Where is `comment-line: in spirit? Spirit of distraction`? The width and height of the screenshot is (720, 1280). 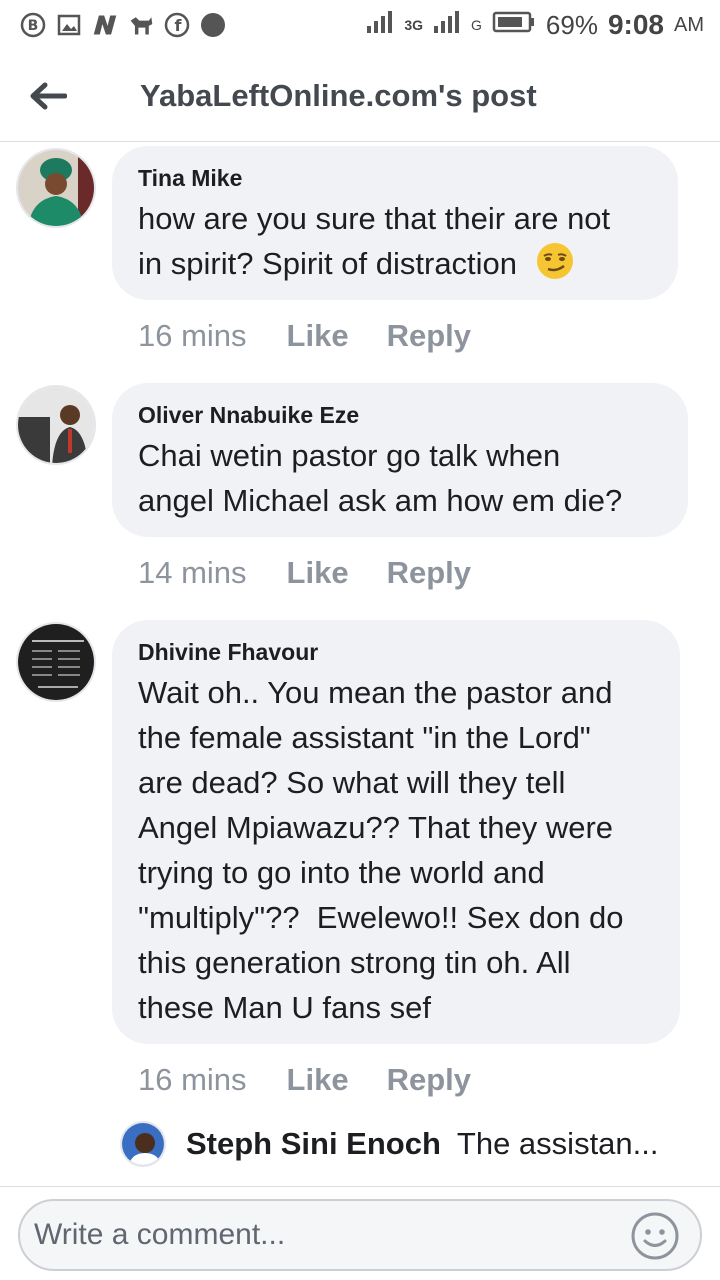 comment-line: in spirit? Spirit of distraction is located at coordinates (328, 263).